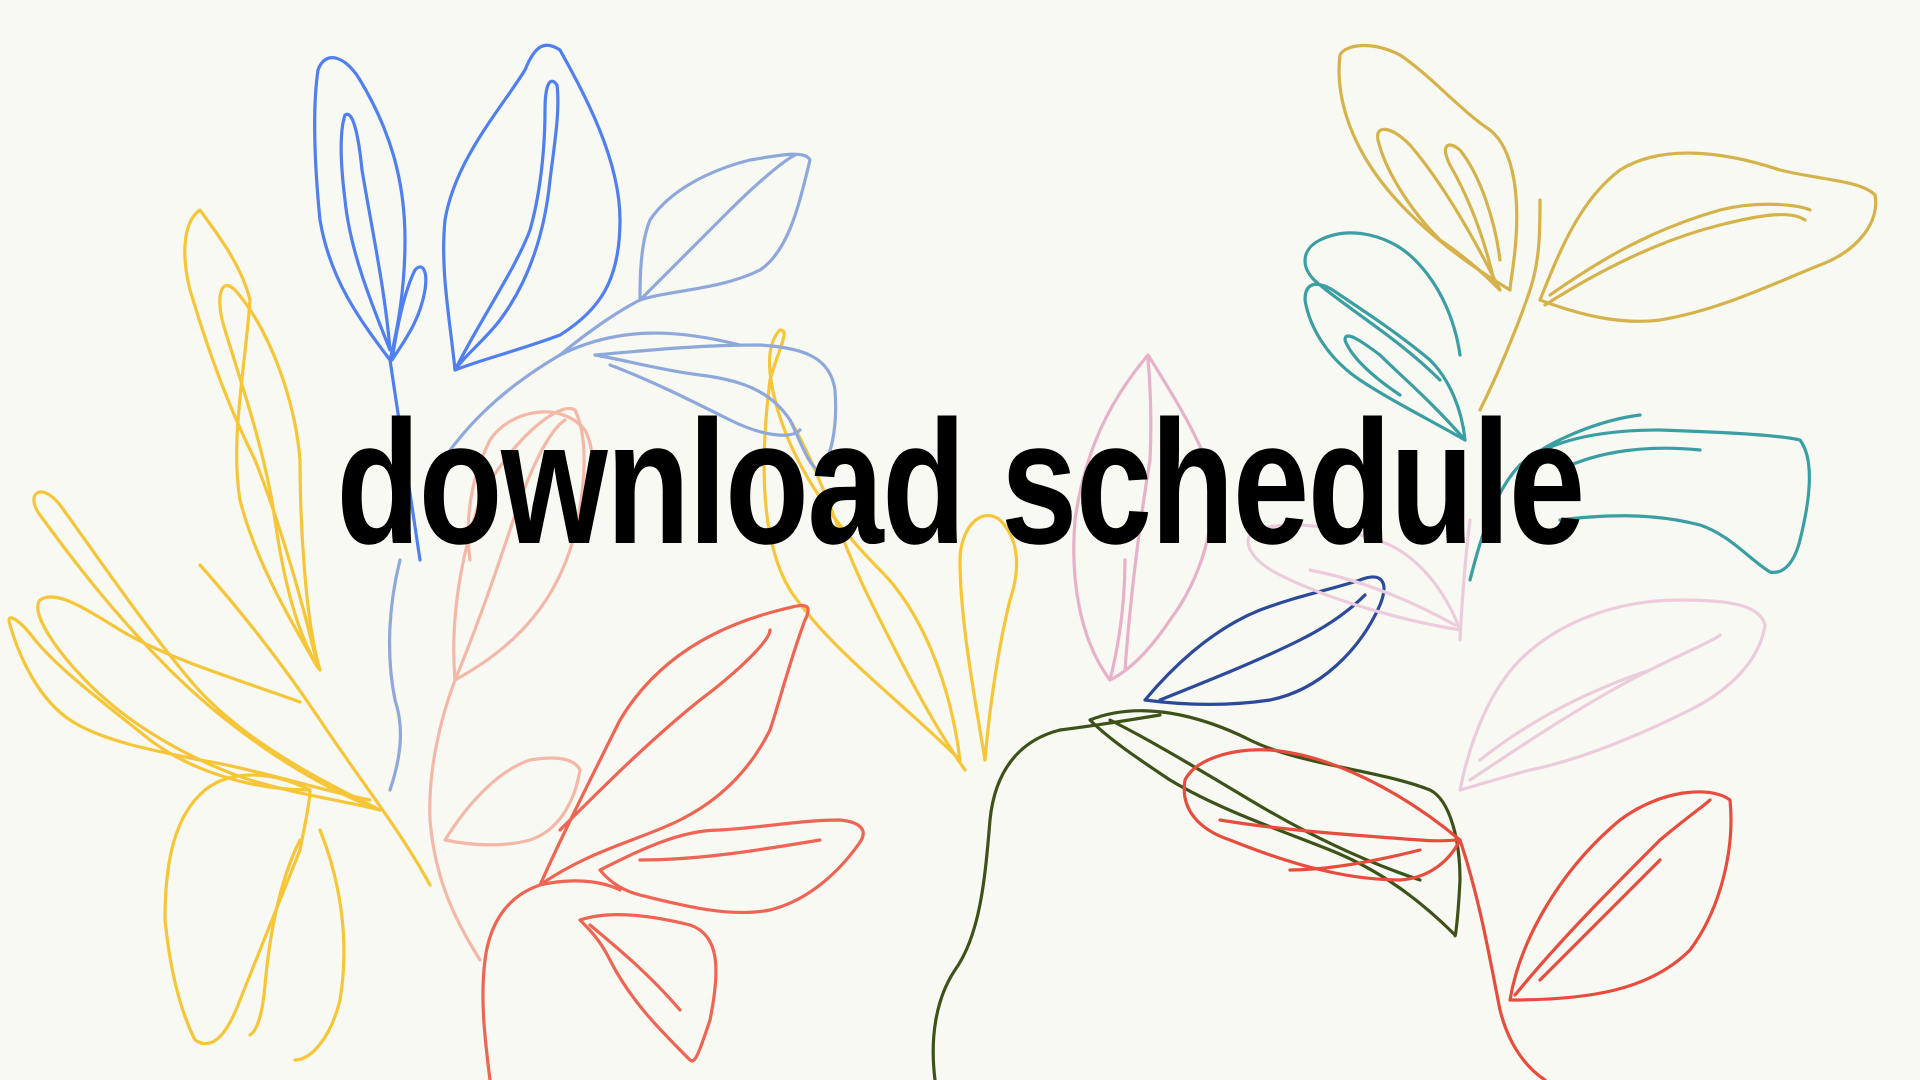 This screenshot has width=1920, height=1080. Describe the element at coordinates (1322, 815) in the screenshot. I see `red-leaf-left` at that location.